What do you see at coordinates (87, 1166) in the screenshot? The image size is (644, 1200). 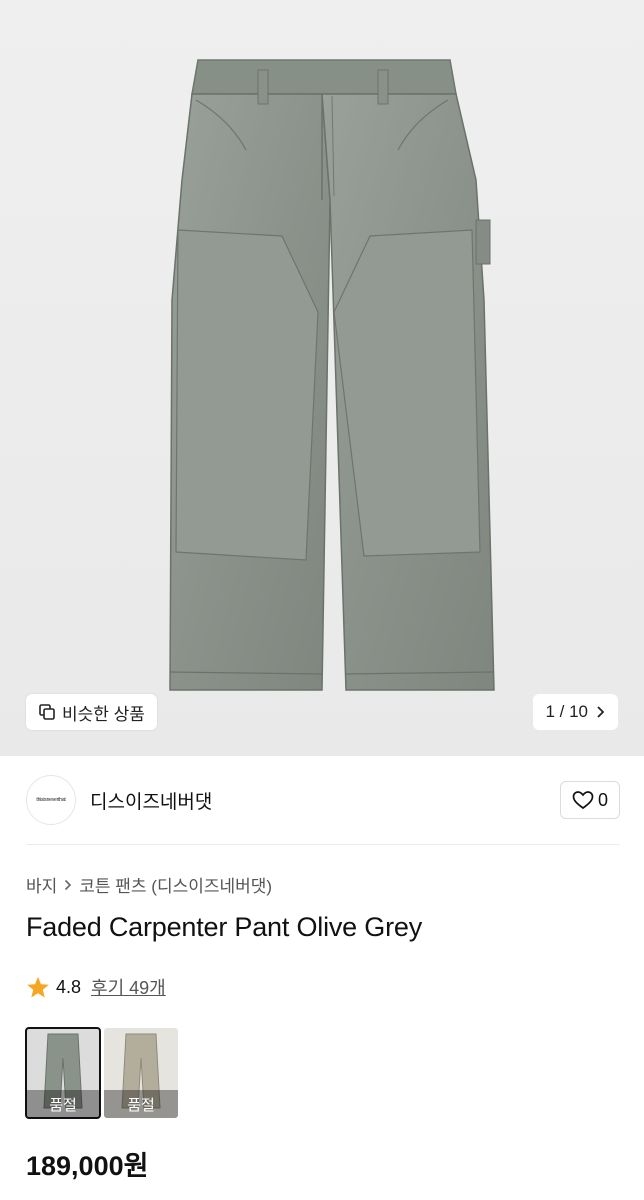 I see `product-price: 189,000원` at bounding box center [87, 1166].